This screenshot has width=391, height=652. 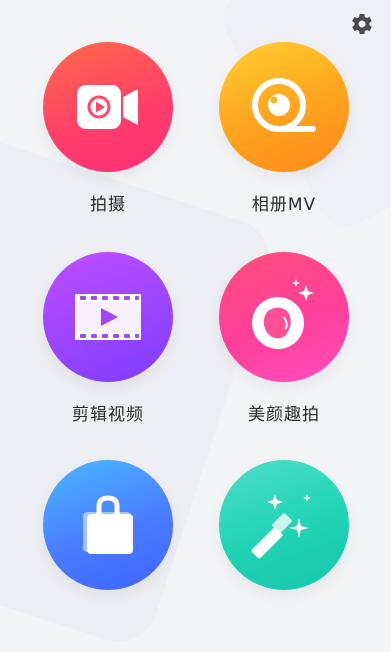 I want to click on magic-tile, so click(x=284, y=534).